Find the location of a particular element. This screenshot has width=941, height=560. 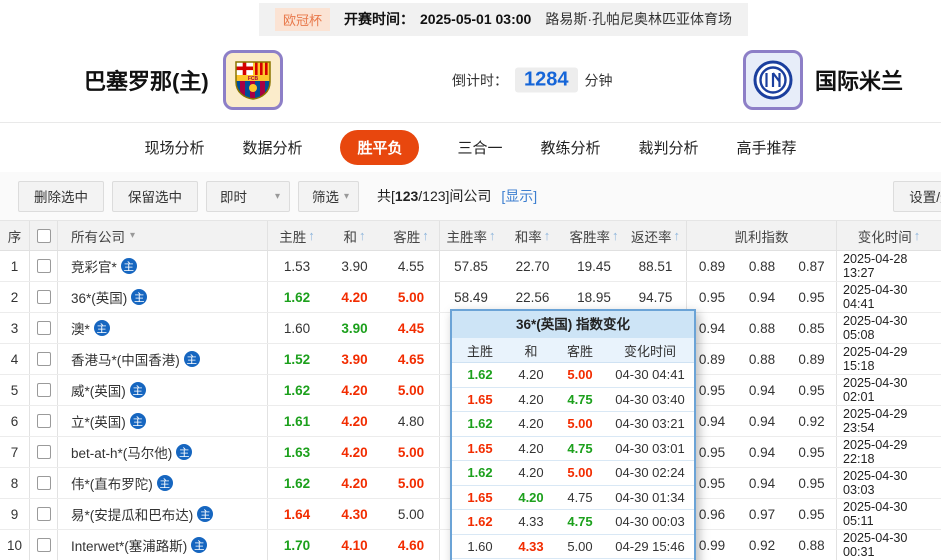

filter-dropdown: 筛选 ▾ is located at coordinates (329, 196).